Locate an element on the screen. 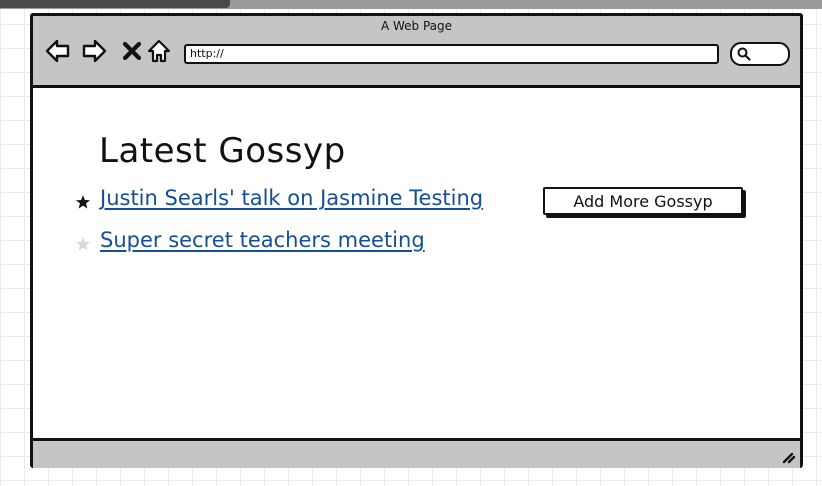  home-icon is located at coordinates (159, 51).